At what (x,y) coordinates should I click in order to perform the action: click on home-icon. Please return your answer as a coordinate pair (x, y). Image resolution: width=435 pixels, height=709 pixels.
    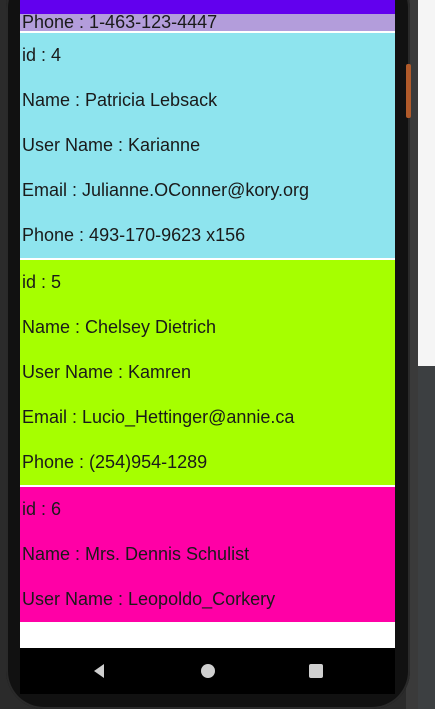
    Looking at the image, I should click on (208, 671).